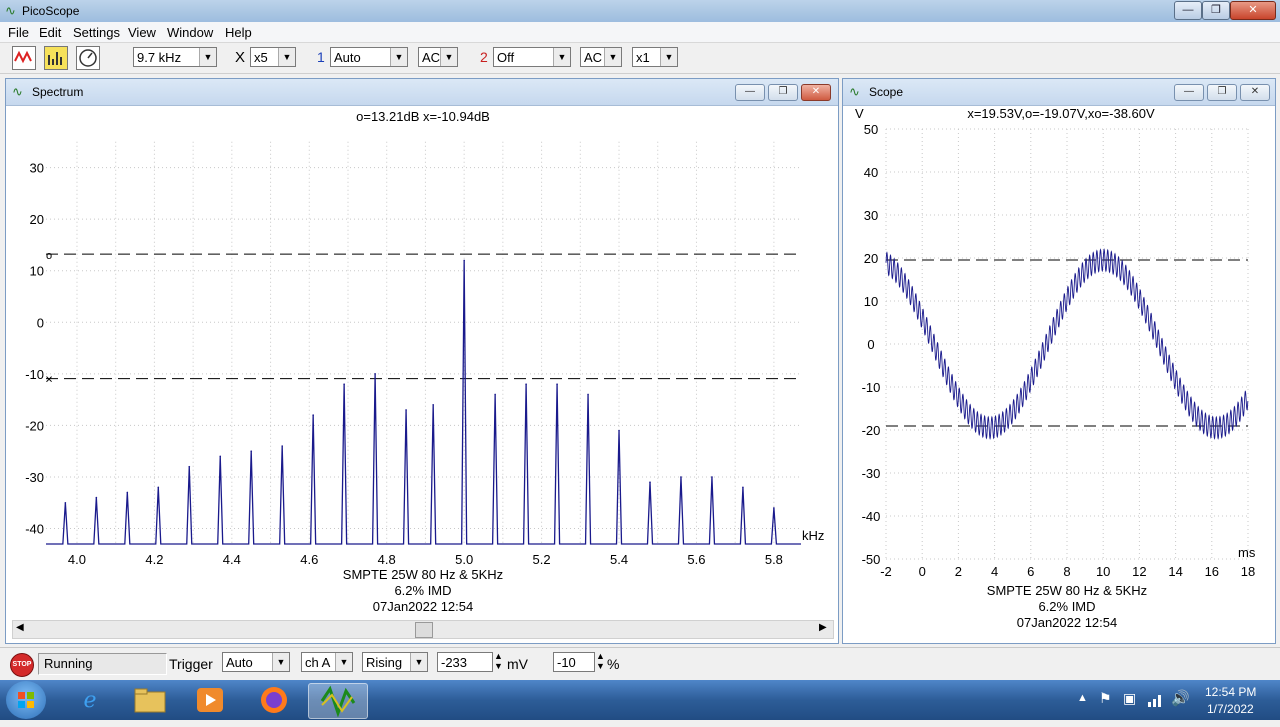  I want to click on channel-1-coupling-select: AC ▼, so click(438, 57).